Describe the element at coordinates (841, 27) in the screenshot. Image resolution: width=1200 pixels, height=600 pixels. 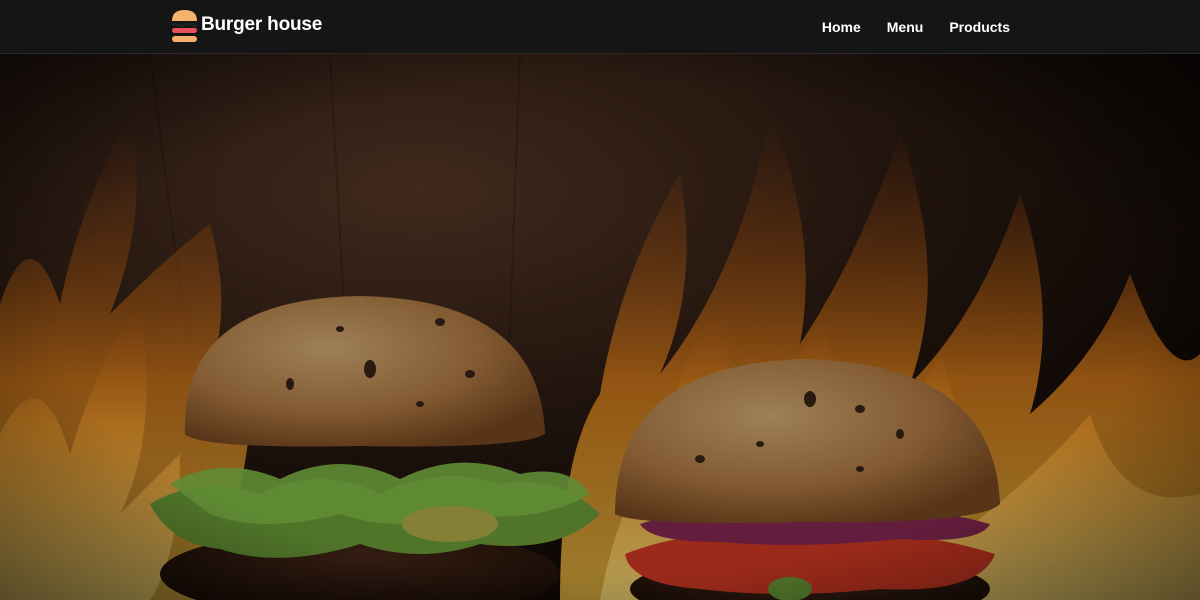
I see `nav-link-home: Home` at that location.